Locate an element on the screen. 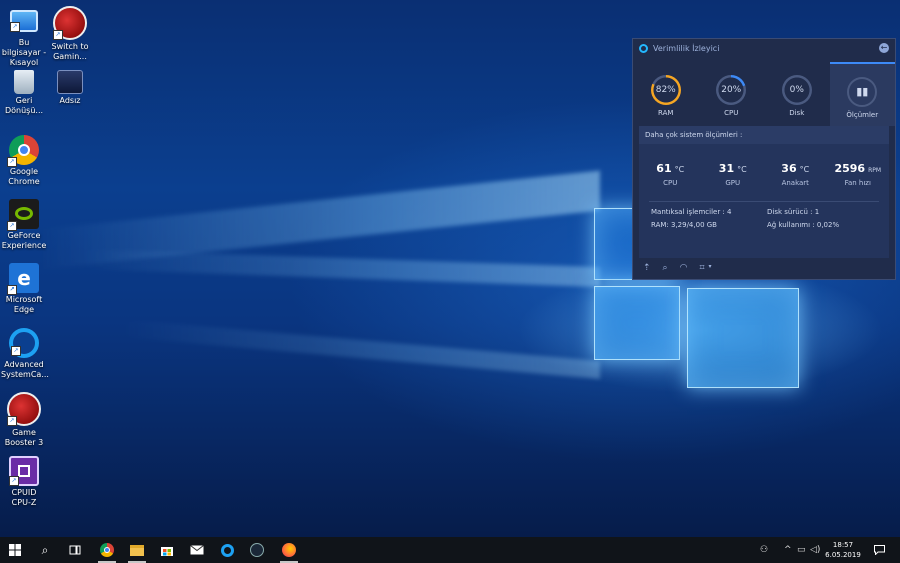 The image size is (900, 563). desktop-icon-label: Bu bilgisayar - Kısayol is located at coordinates (24, 52).